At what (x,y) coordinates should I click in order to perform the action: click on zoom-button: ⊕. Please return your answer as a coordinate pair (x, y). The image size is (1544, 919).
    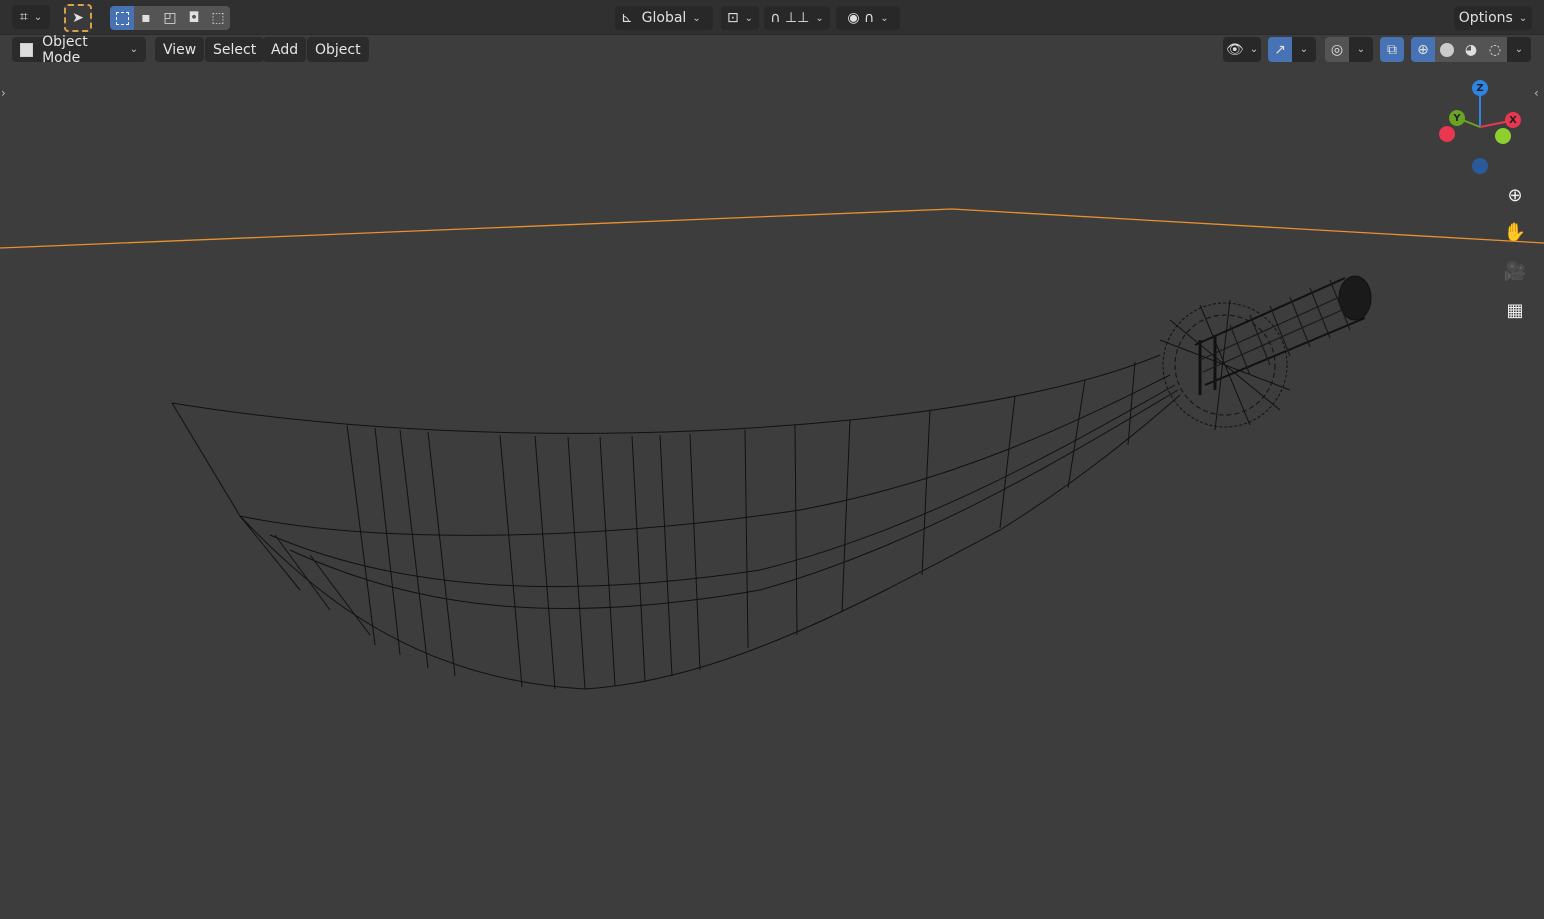
    Looking at the image, I should click on (1515, 195).